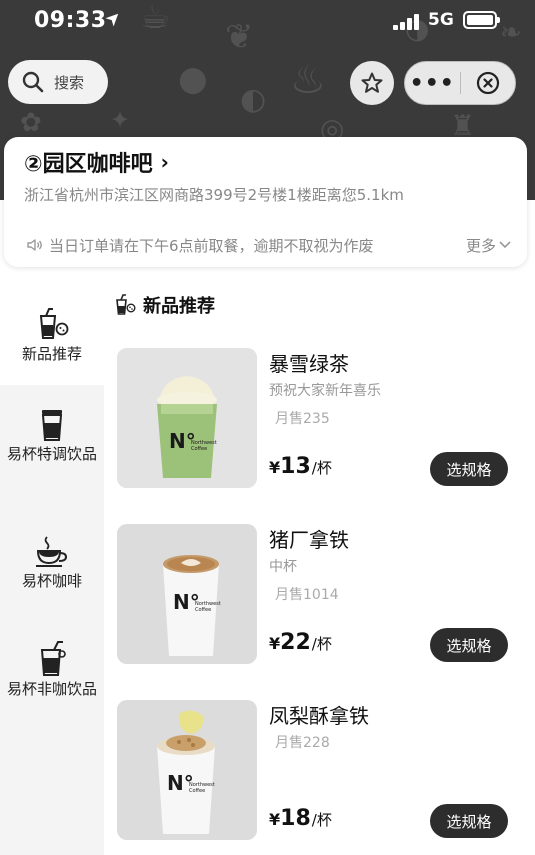 This screenshot has width=535, height=855. What do you see at coordinates (325, 391) in the screenshot?
I see `product-subtitle: 预祝大家新年喜乐` at bounding box center [325, 391].